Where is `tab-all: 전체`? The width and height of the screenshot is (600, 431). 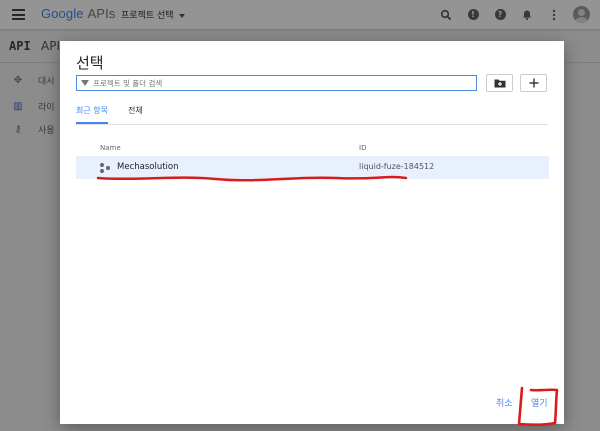
tab-all: 전체 is located at coordinates (135, 113).